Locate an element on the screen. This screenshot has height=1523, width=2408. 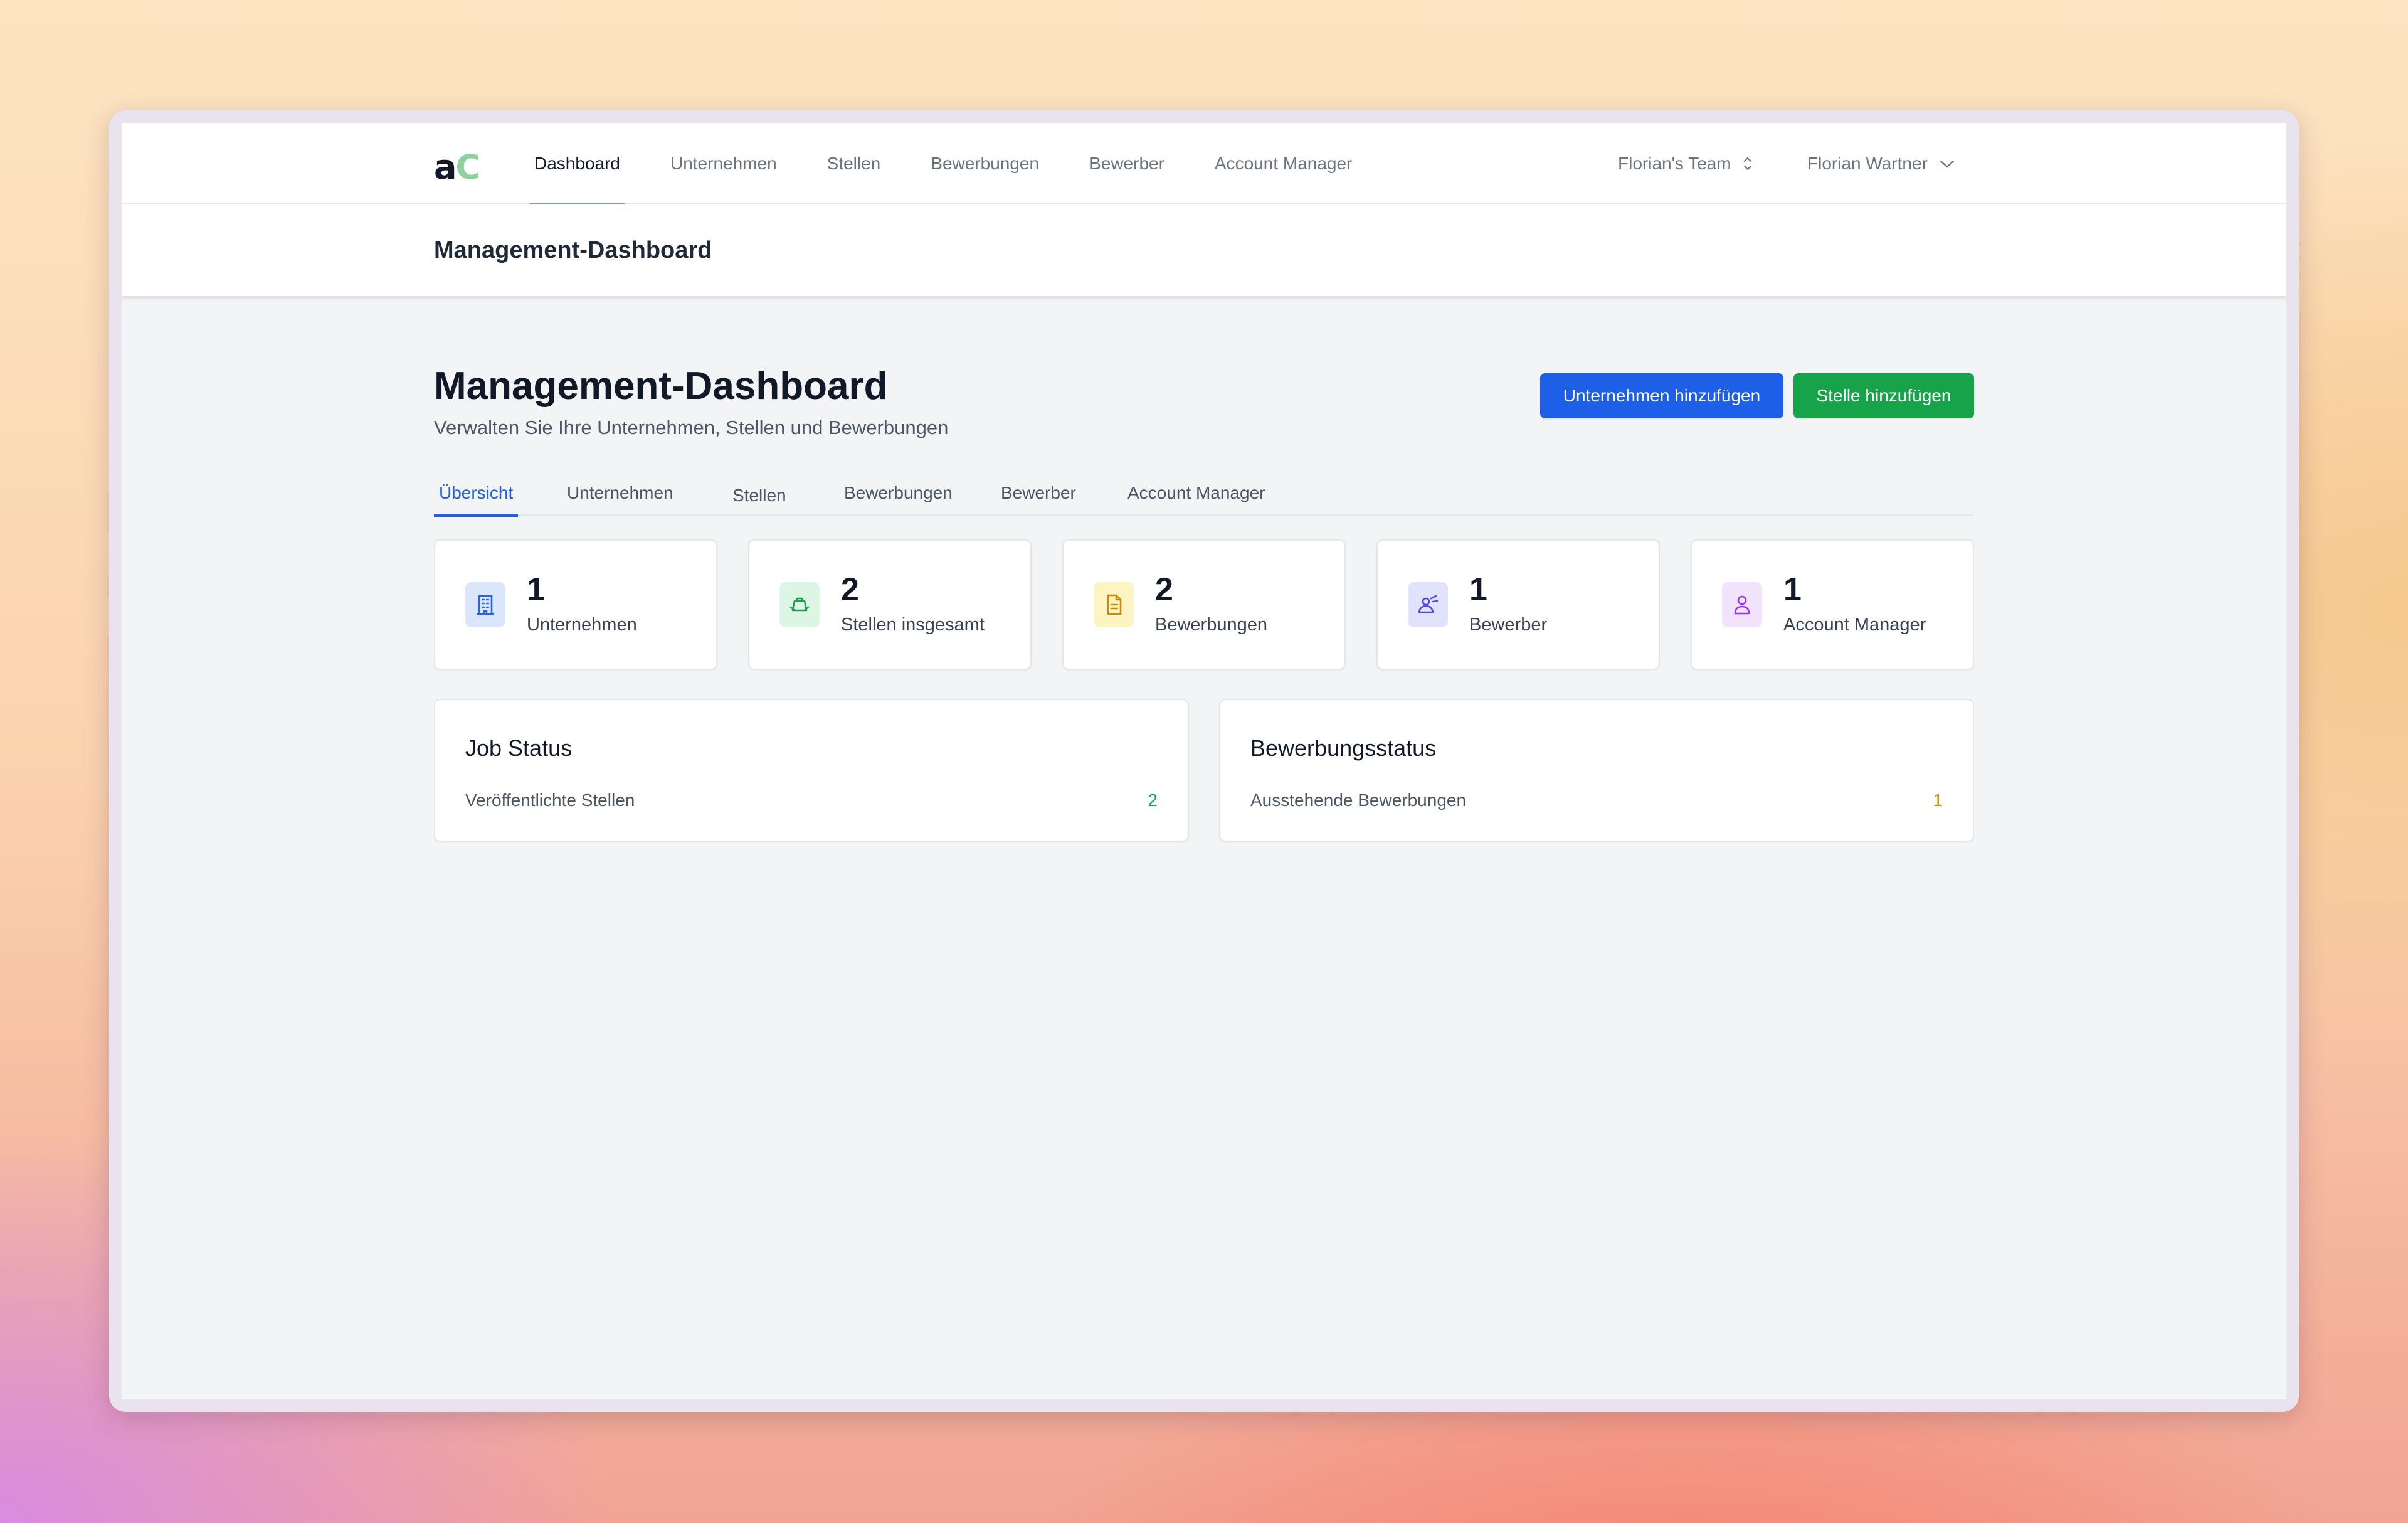
job-status-card: Job Status Veröffentlichte Stellen 2 is located at coordinates (811, 770).